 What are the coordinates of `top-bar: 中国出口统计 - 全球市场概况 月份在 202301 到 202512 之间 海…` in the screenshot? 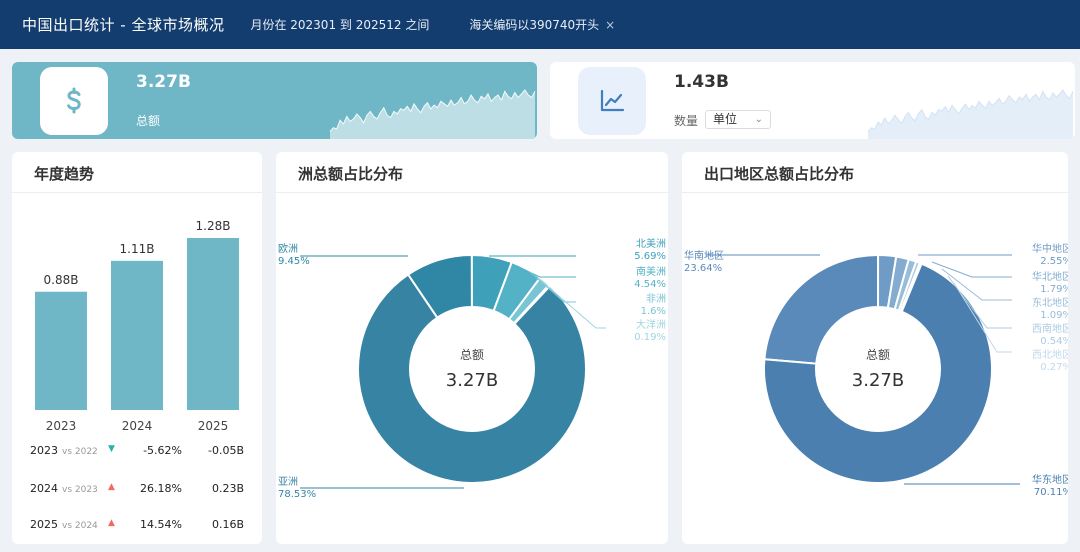 It's located at (540, 24).